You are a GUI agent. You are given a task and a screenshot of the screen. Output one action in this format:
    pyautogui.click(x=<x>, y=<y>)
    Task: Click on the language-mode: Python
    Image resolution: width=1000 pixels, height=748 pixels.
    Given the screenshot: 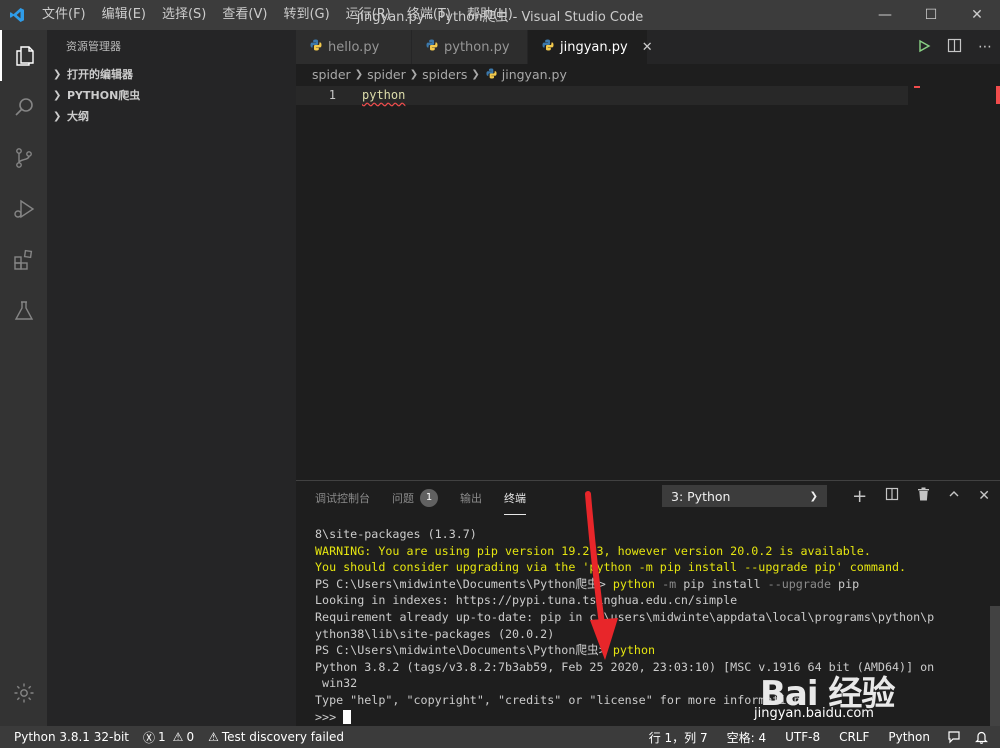 What is the action you would take?
    pyautogui.click(x=910, y=737)
    